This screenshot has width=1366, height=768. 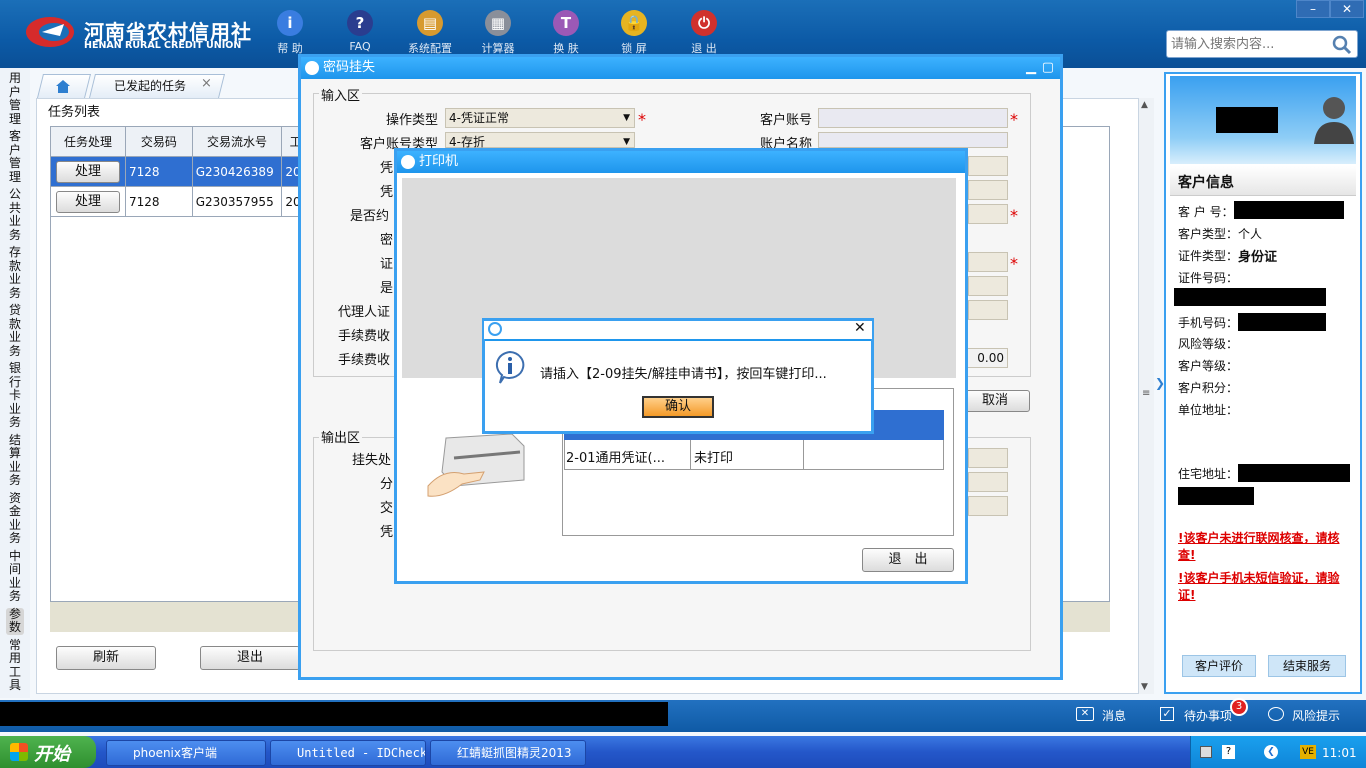 I want to click on customer-name-redacted, so click(x=1247, y=120).